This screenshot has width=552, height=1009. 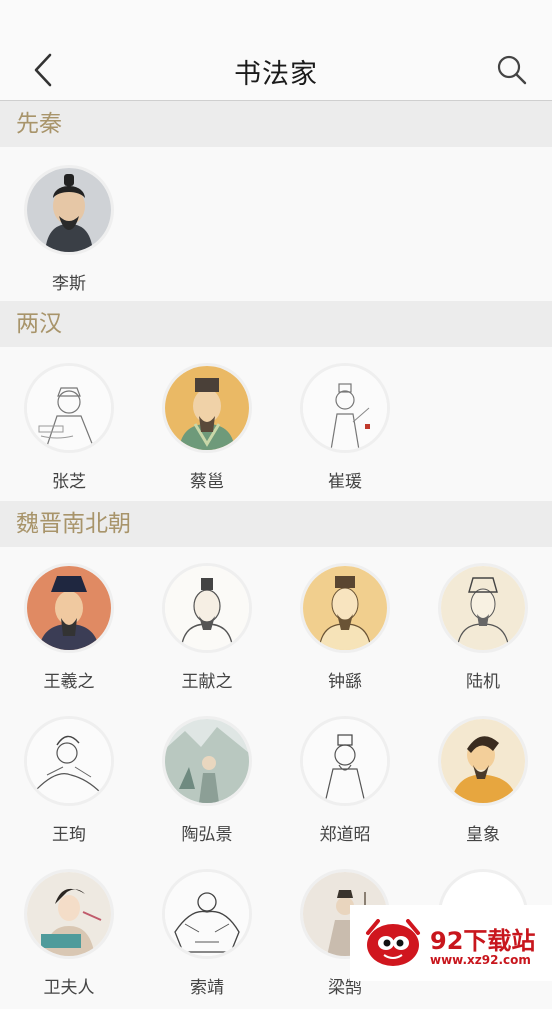 What do you see at coordinates (69, 682) in the screenshot?
I see `calligrapher-name: 王羲之` at bounding box center [69, 682].